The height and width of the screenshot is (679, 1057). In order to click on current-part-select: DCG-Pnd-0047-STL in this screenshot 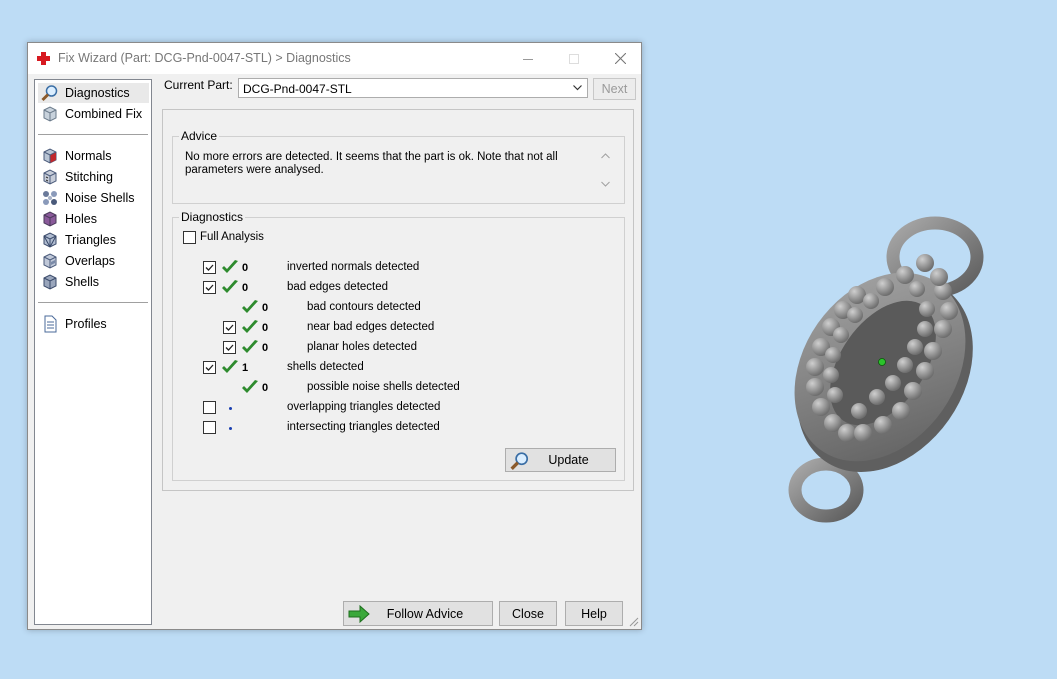, I will do `click(413, 88)`.